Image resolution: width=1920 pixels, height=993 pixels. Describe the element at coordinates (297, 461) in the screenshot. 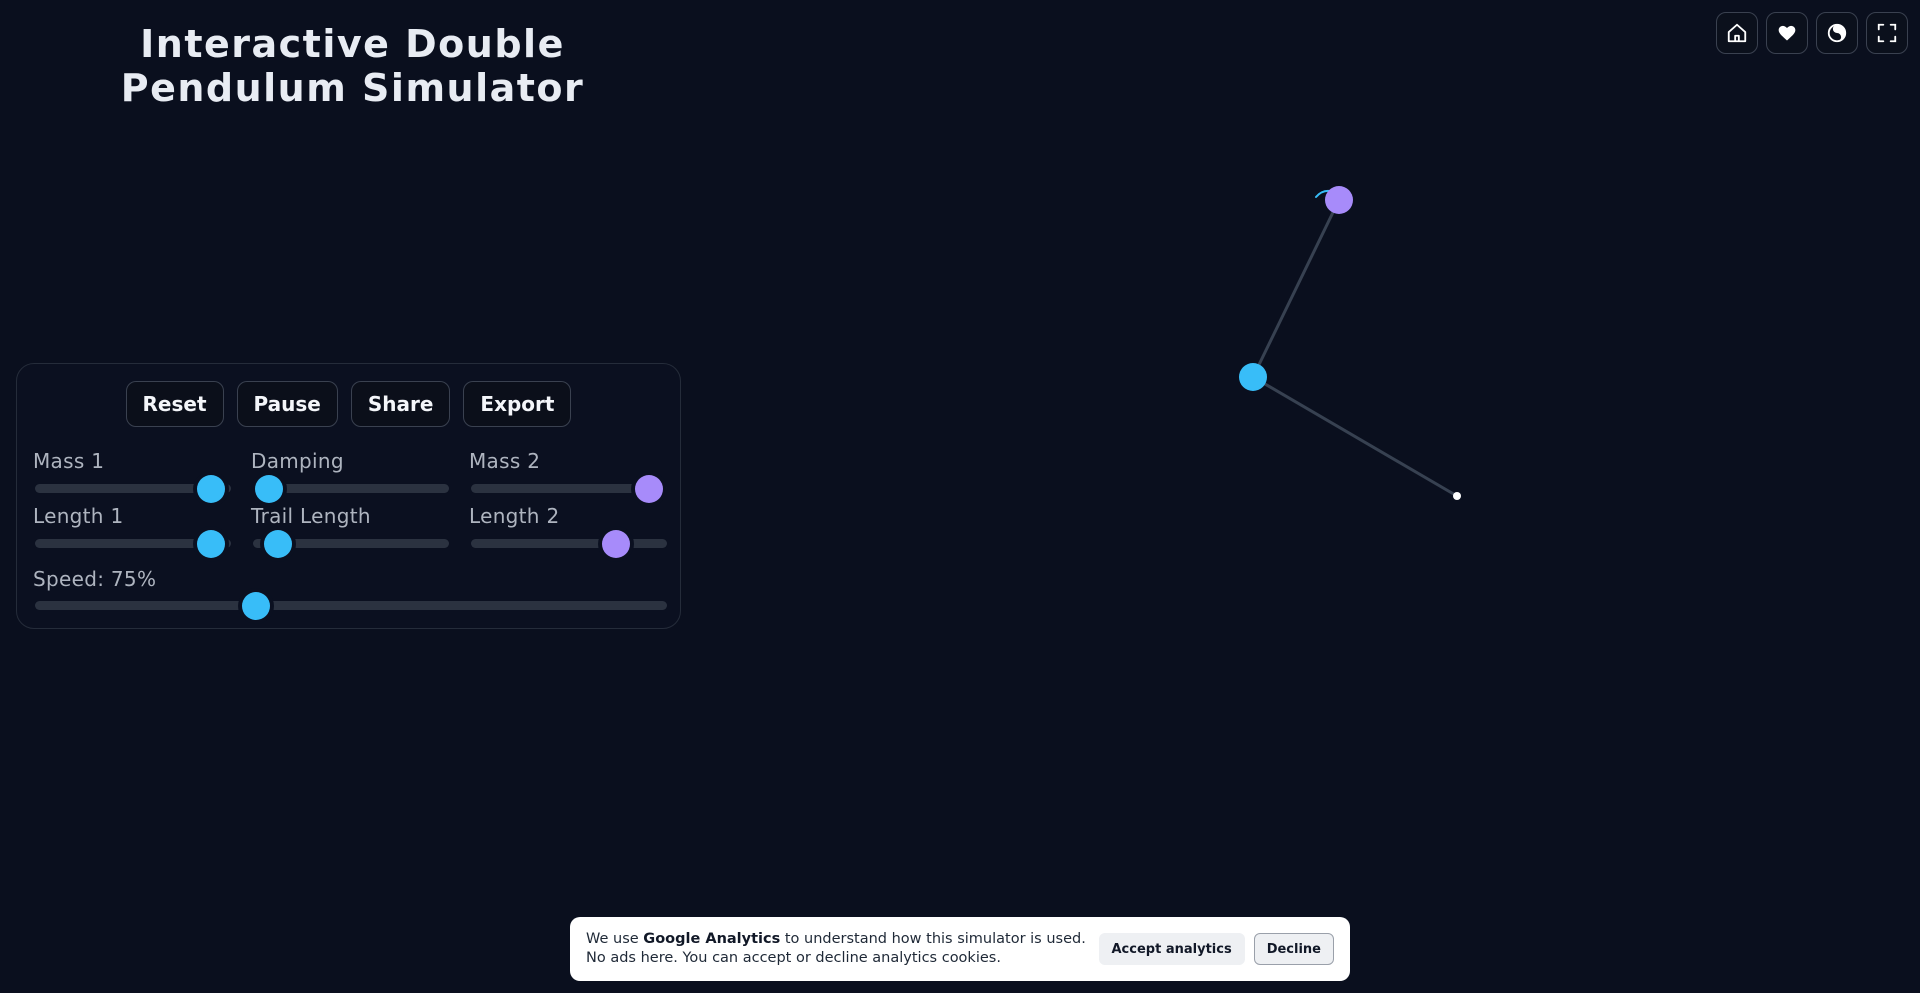

I see `damping-label: Damping` at that location.